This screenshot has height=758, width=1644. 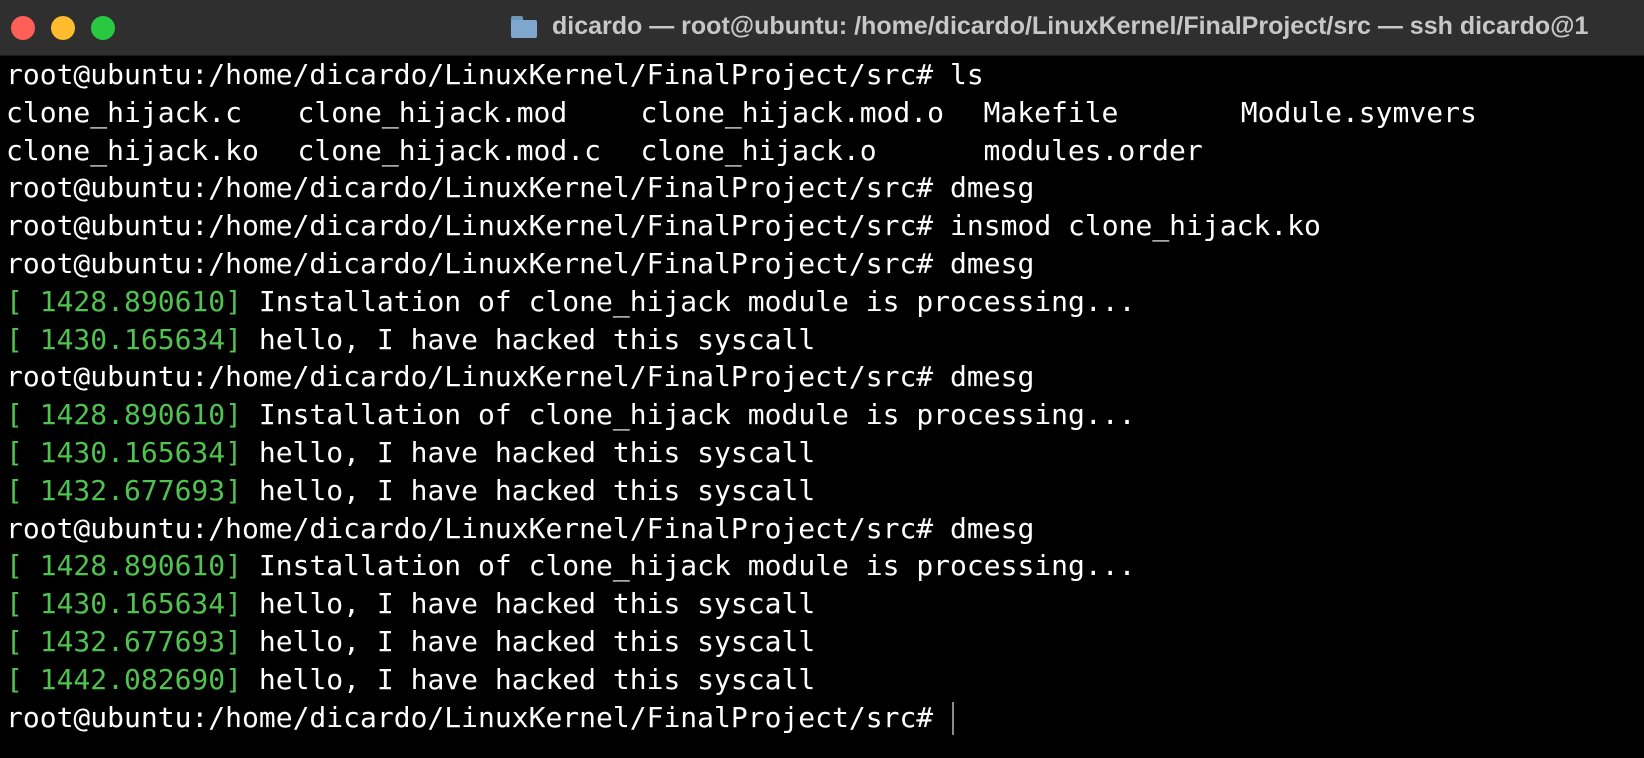 I want to click on file-name: Makefile, so click(x=1051, y=112).